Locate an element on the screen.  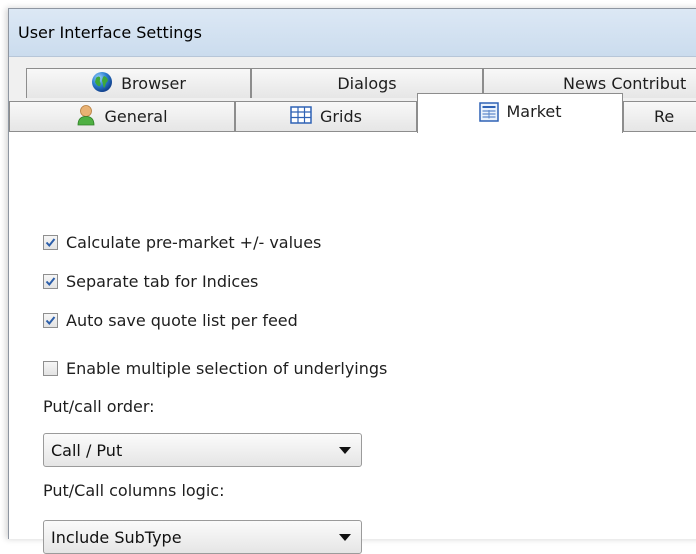
tab-general: General is located at coordinates (122, 116).